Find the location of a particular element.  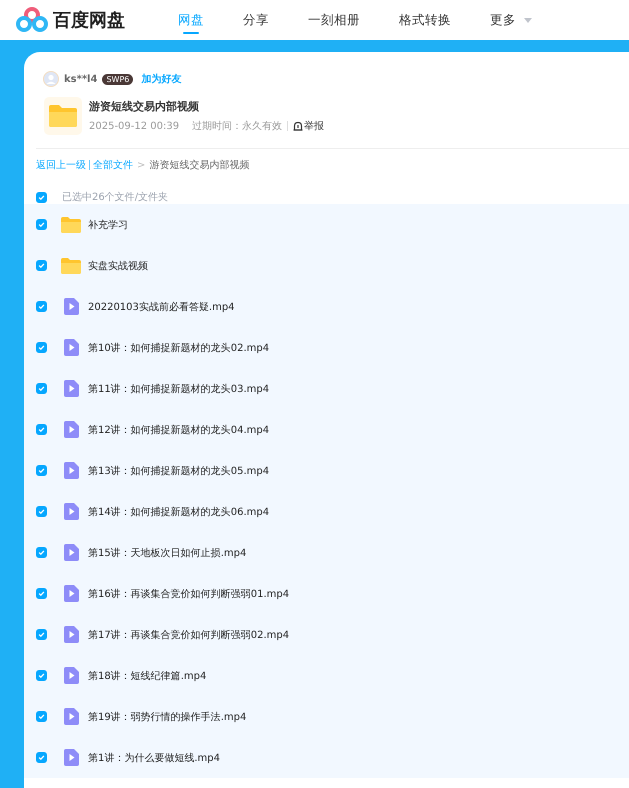

nav-tab: 更多 is located at coordinates (511, 20).